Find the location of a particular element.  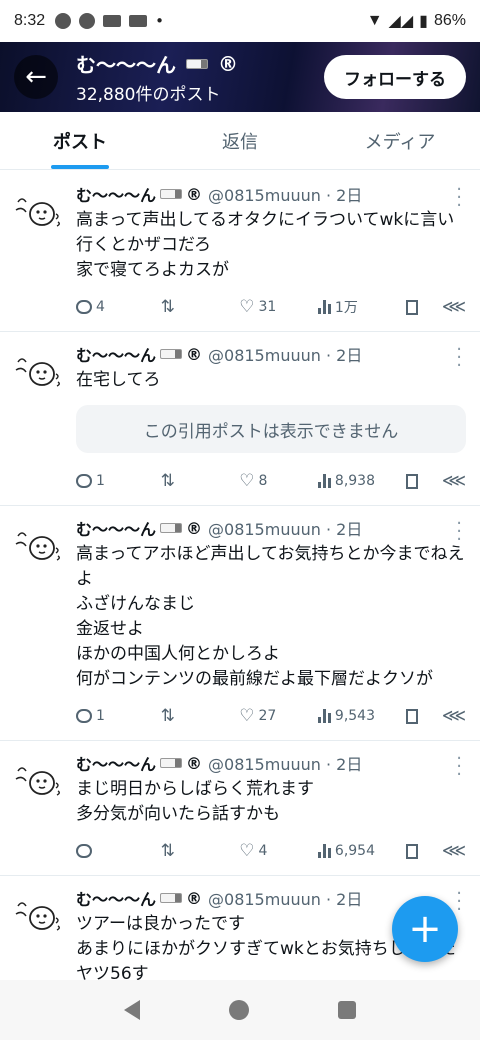

compose-button: + is located at coordinates (425, 929).